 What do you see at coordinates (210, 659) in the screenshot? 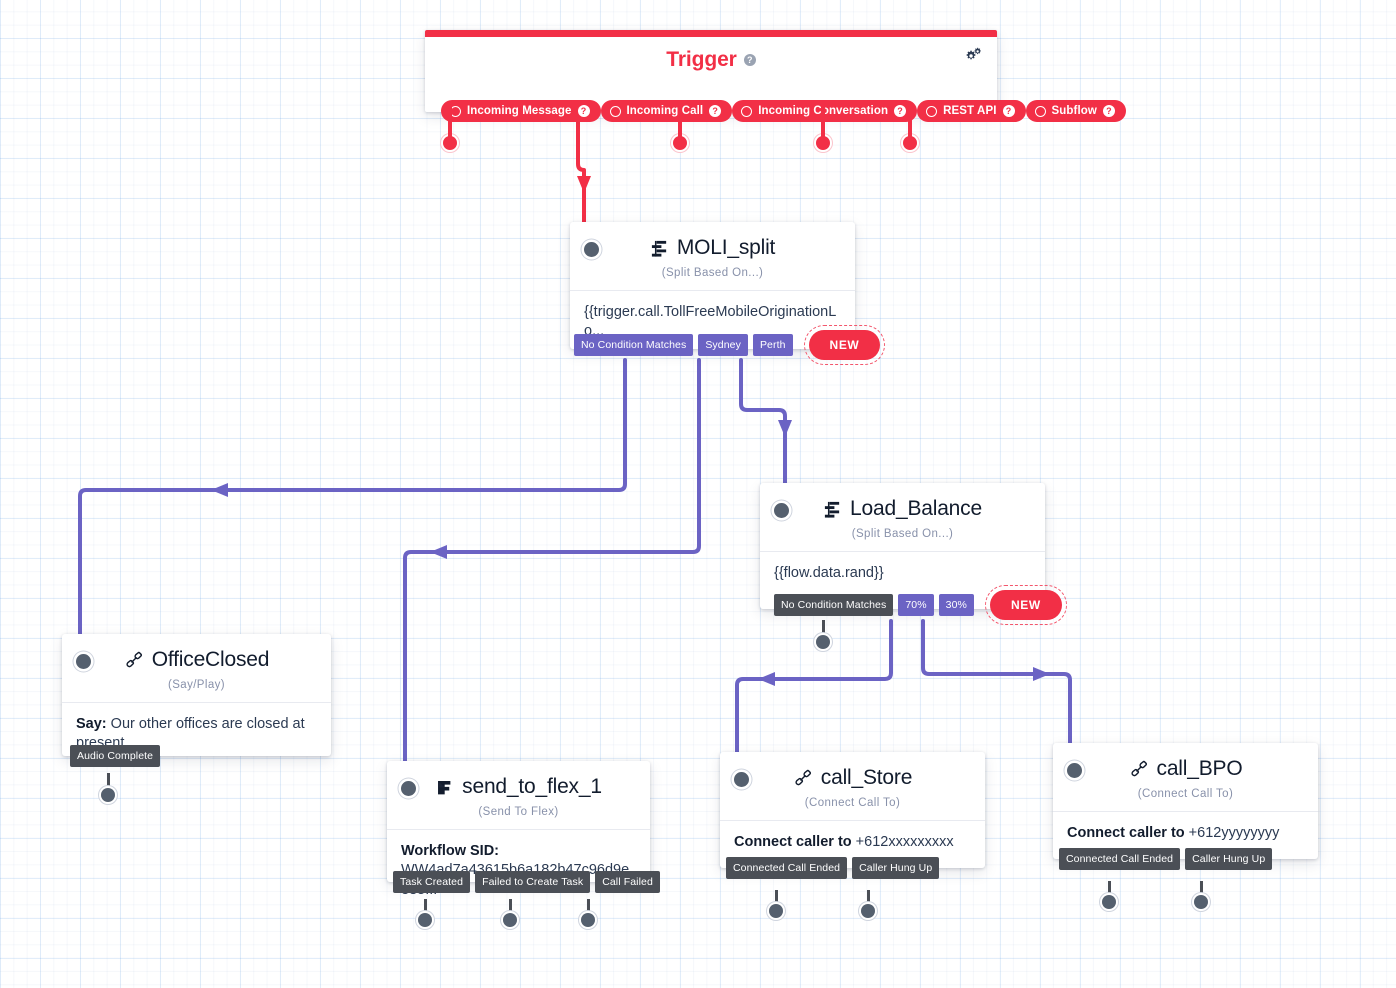
I see `node-title: OfficeClosed` at bounding box center [210, 659].